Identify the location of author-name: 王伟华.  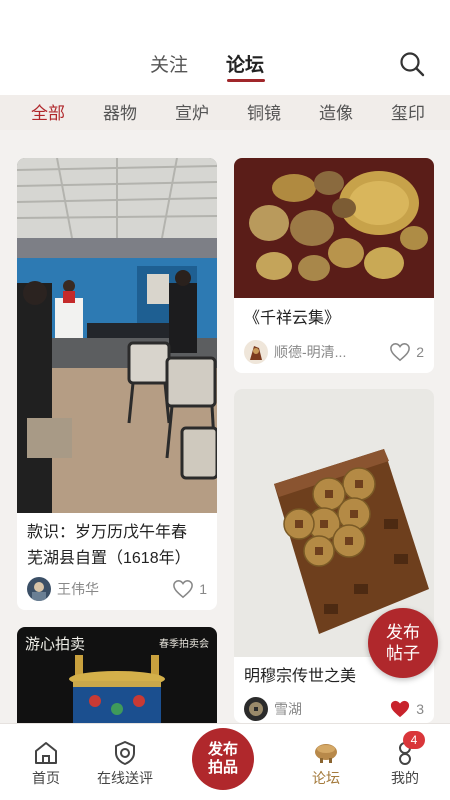
(78, 589).